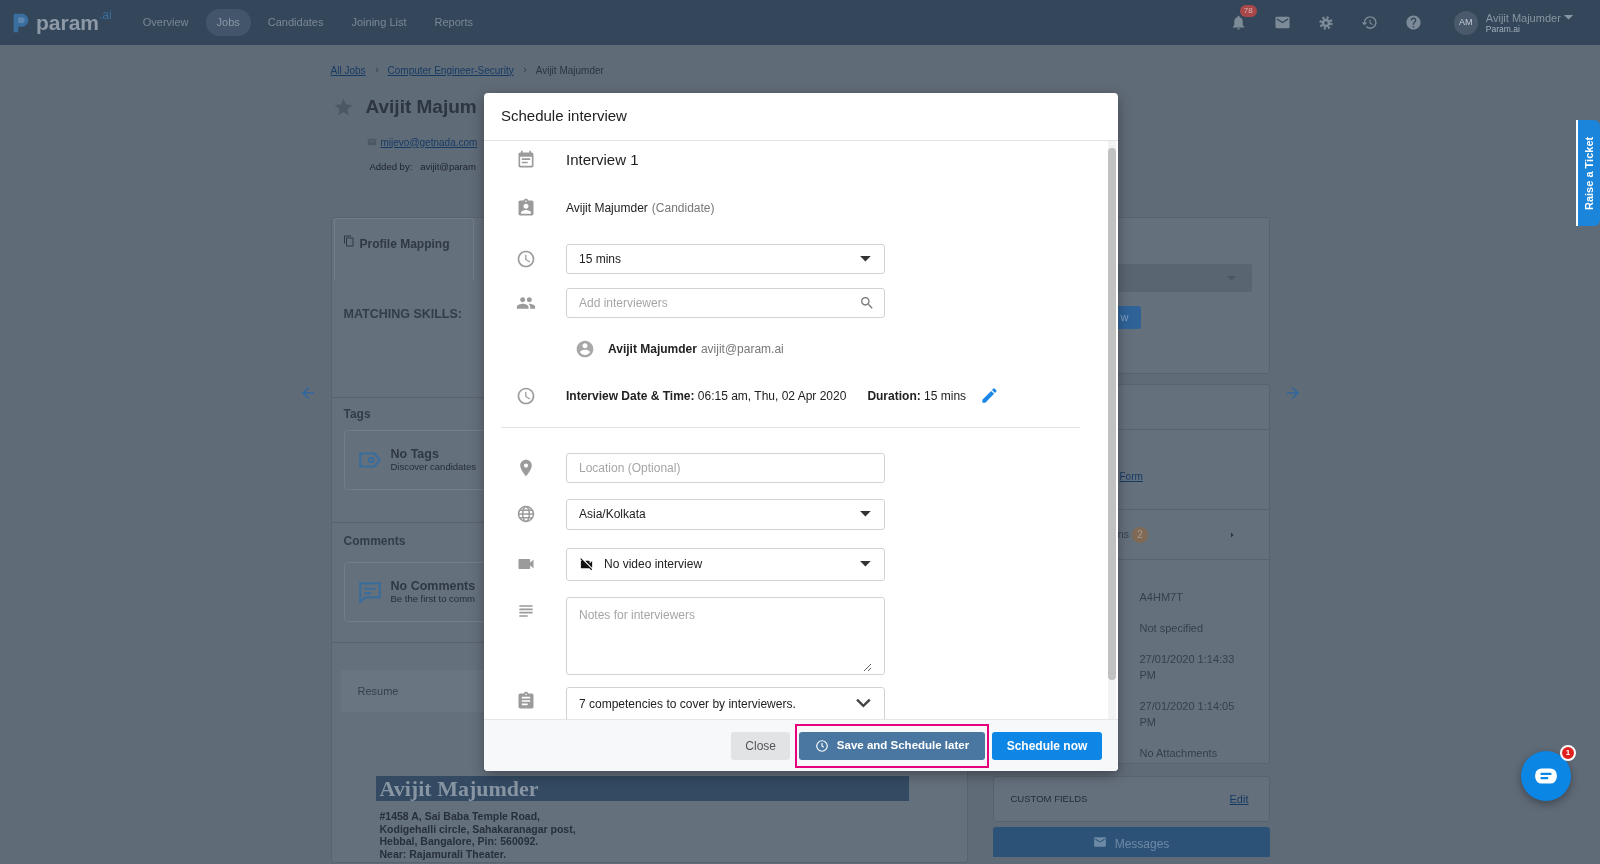 The image size is (1600, 864). What do you see at coordinates (403, 249) in the screenshot?
I see `profile-tab: Profile Mapping` at bounding box center [403, 249].